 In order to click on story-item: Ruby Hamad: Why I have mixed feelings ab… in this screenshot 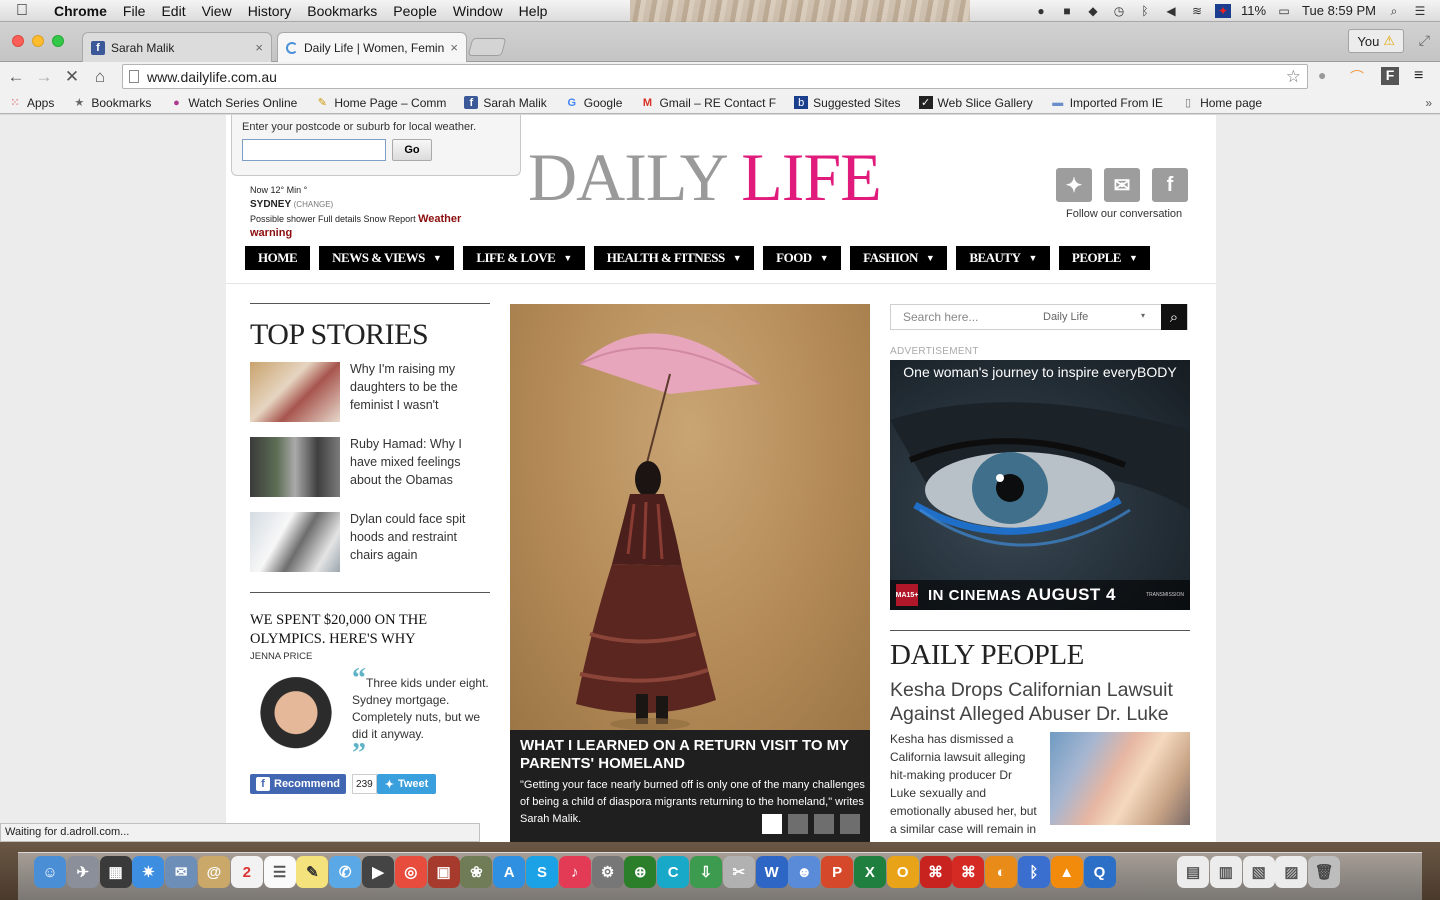, I will do `click(370, 467)`.